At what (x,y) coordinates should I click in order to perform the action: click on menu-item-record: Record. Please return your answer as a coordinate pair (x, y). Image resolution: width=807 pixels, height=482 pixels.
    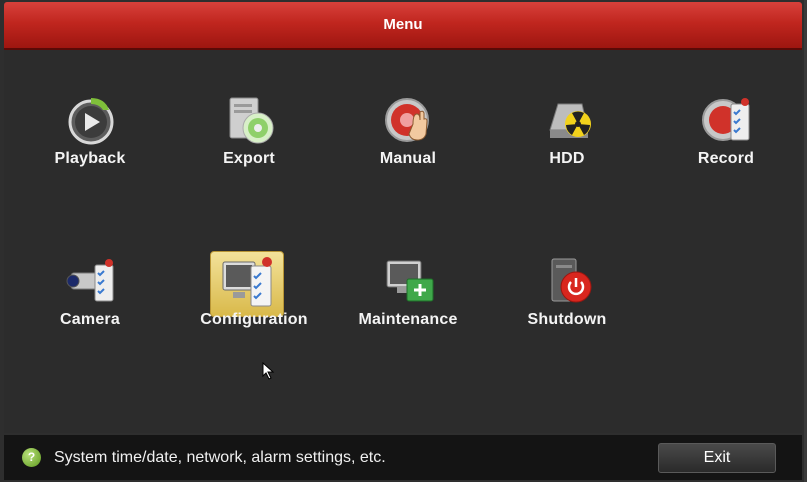
    Looking at the image, I should click on (726, 144).